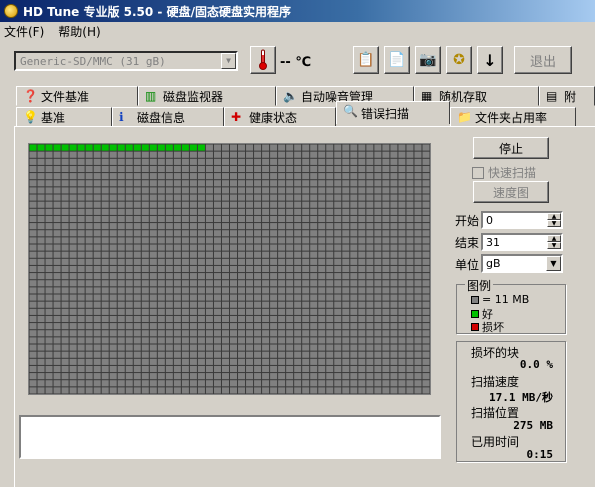 The width and height of the screenshot is (595, 487). I want to click on unit-select: gB ▼, so click(522, 263).